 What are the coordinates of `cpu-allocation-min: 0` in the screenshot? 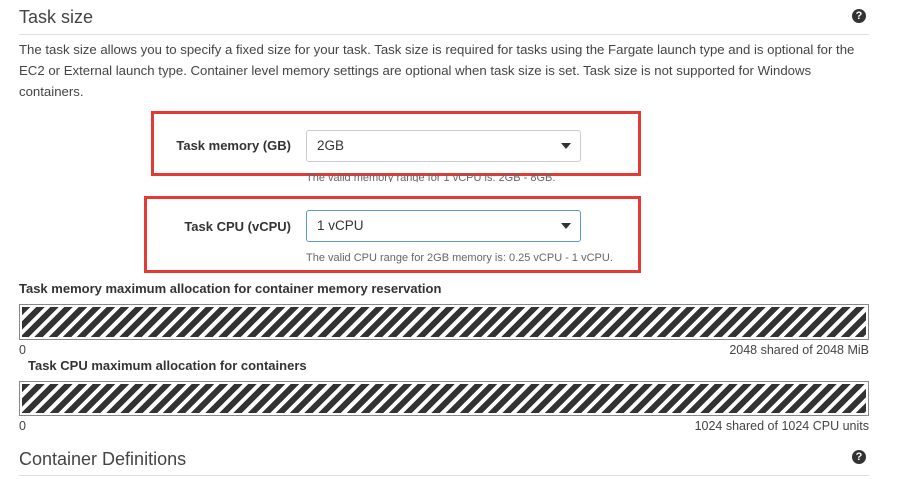 It's located at (22, 426).